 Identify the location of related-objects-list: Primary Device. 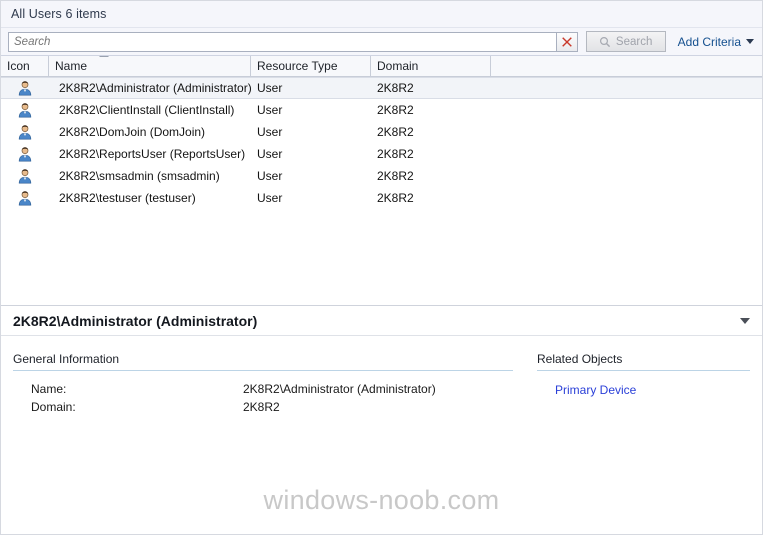
(643, 390).